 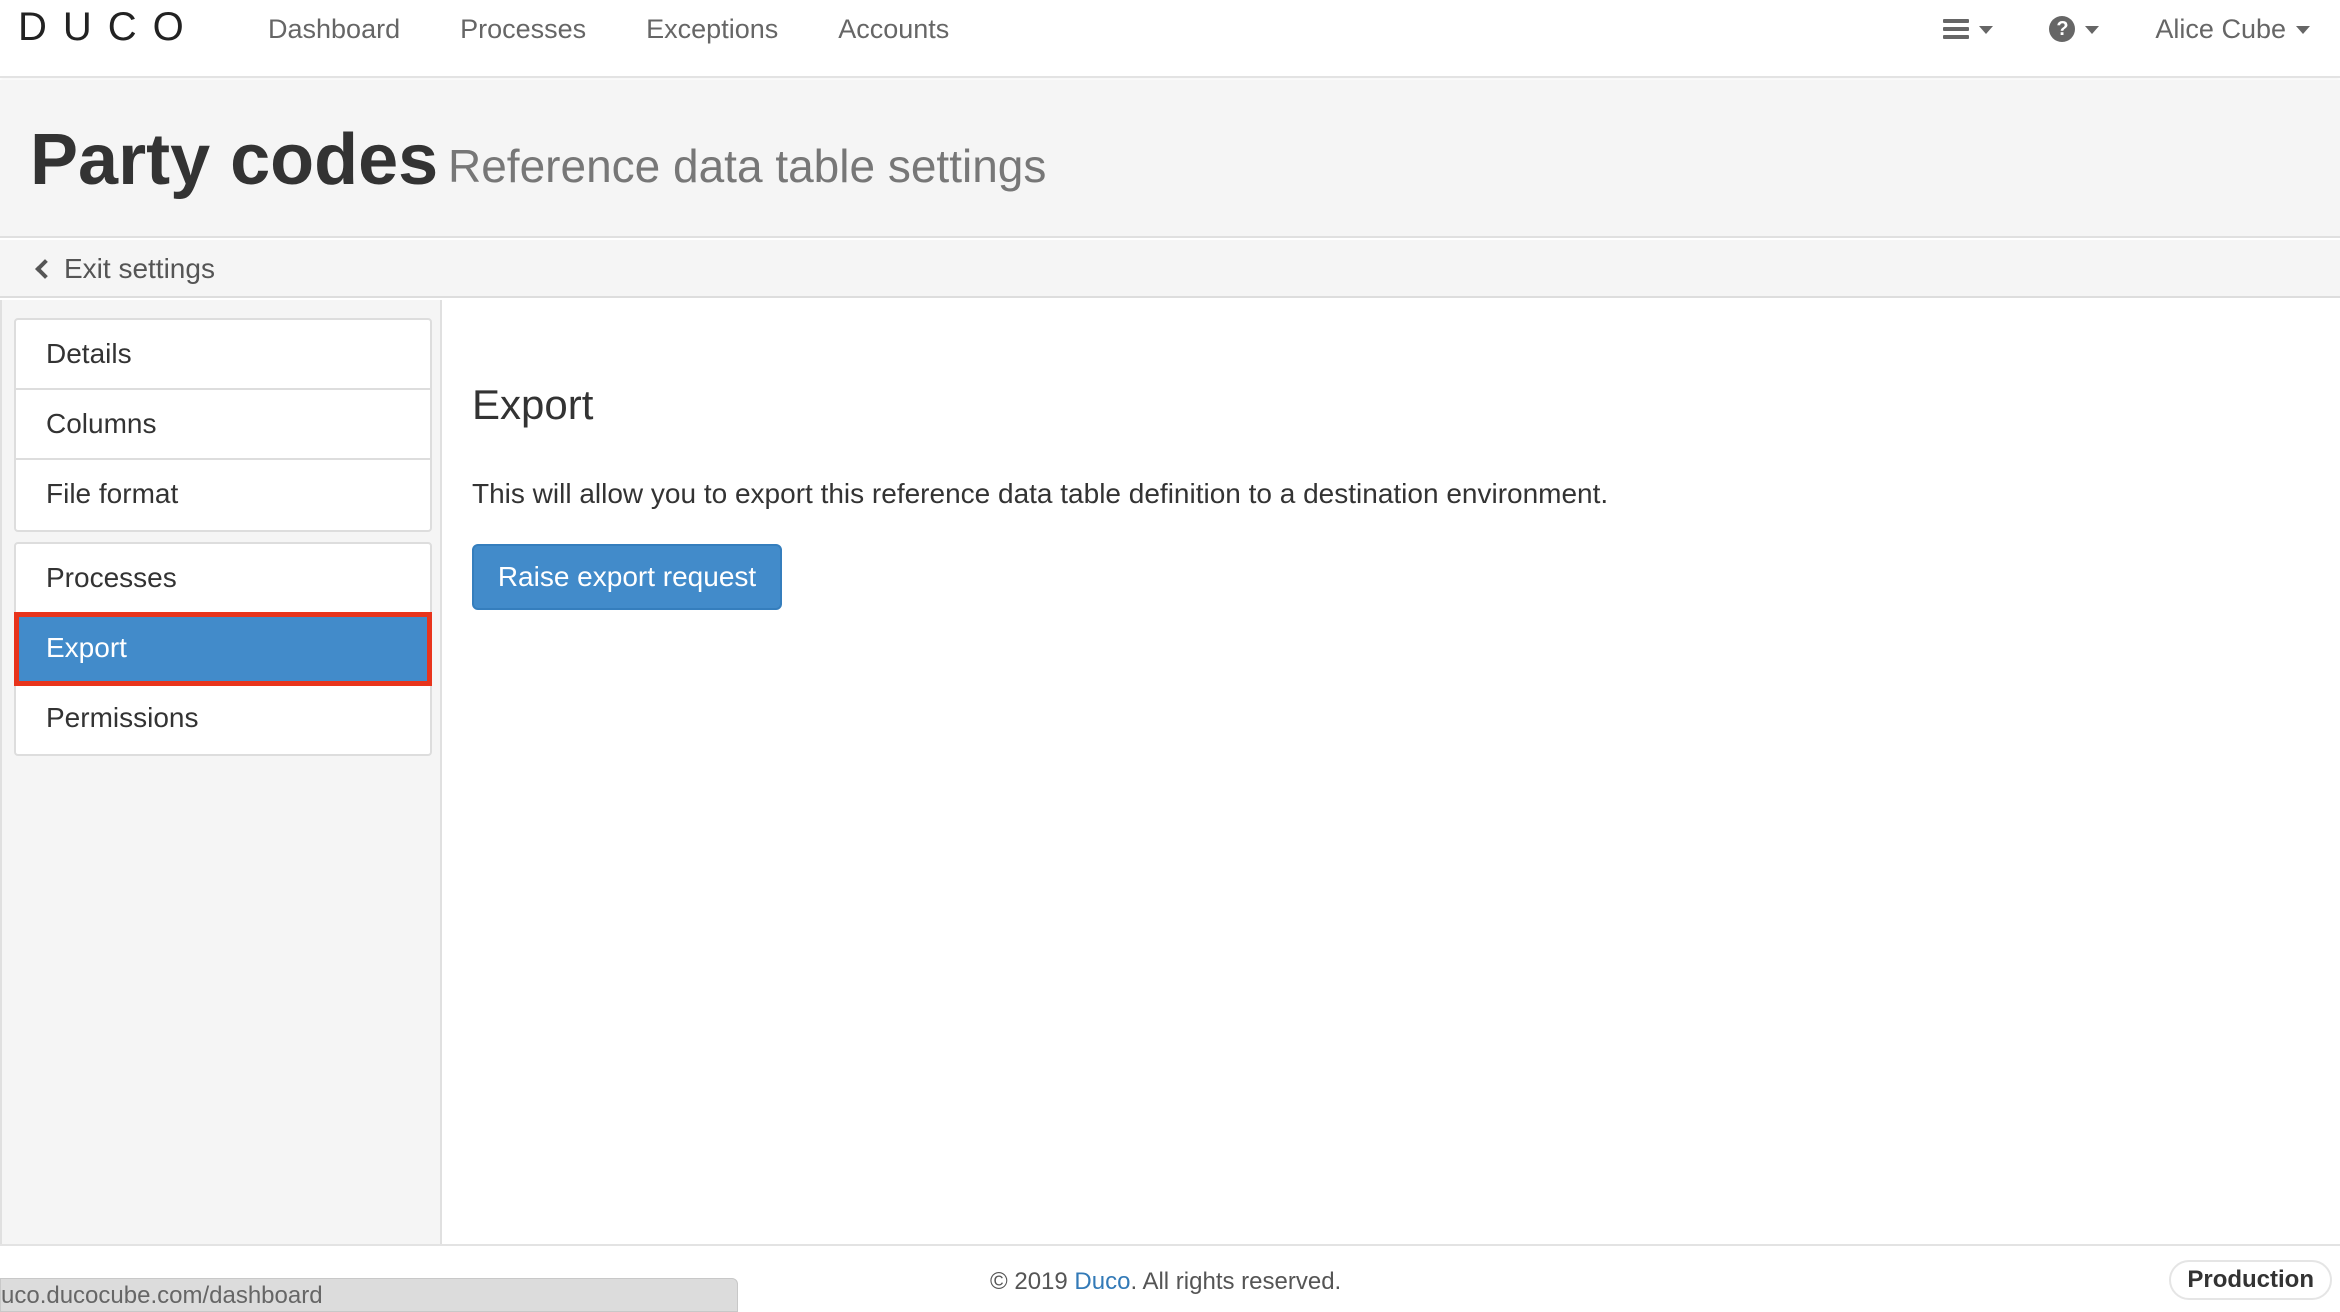 I want to click on nav-right: ? Alice Cube, so click(x=2098, y=29).